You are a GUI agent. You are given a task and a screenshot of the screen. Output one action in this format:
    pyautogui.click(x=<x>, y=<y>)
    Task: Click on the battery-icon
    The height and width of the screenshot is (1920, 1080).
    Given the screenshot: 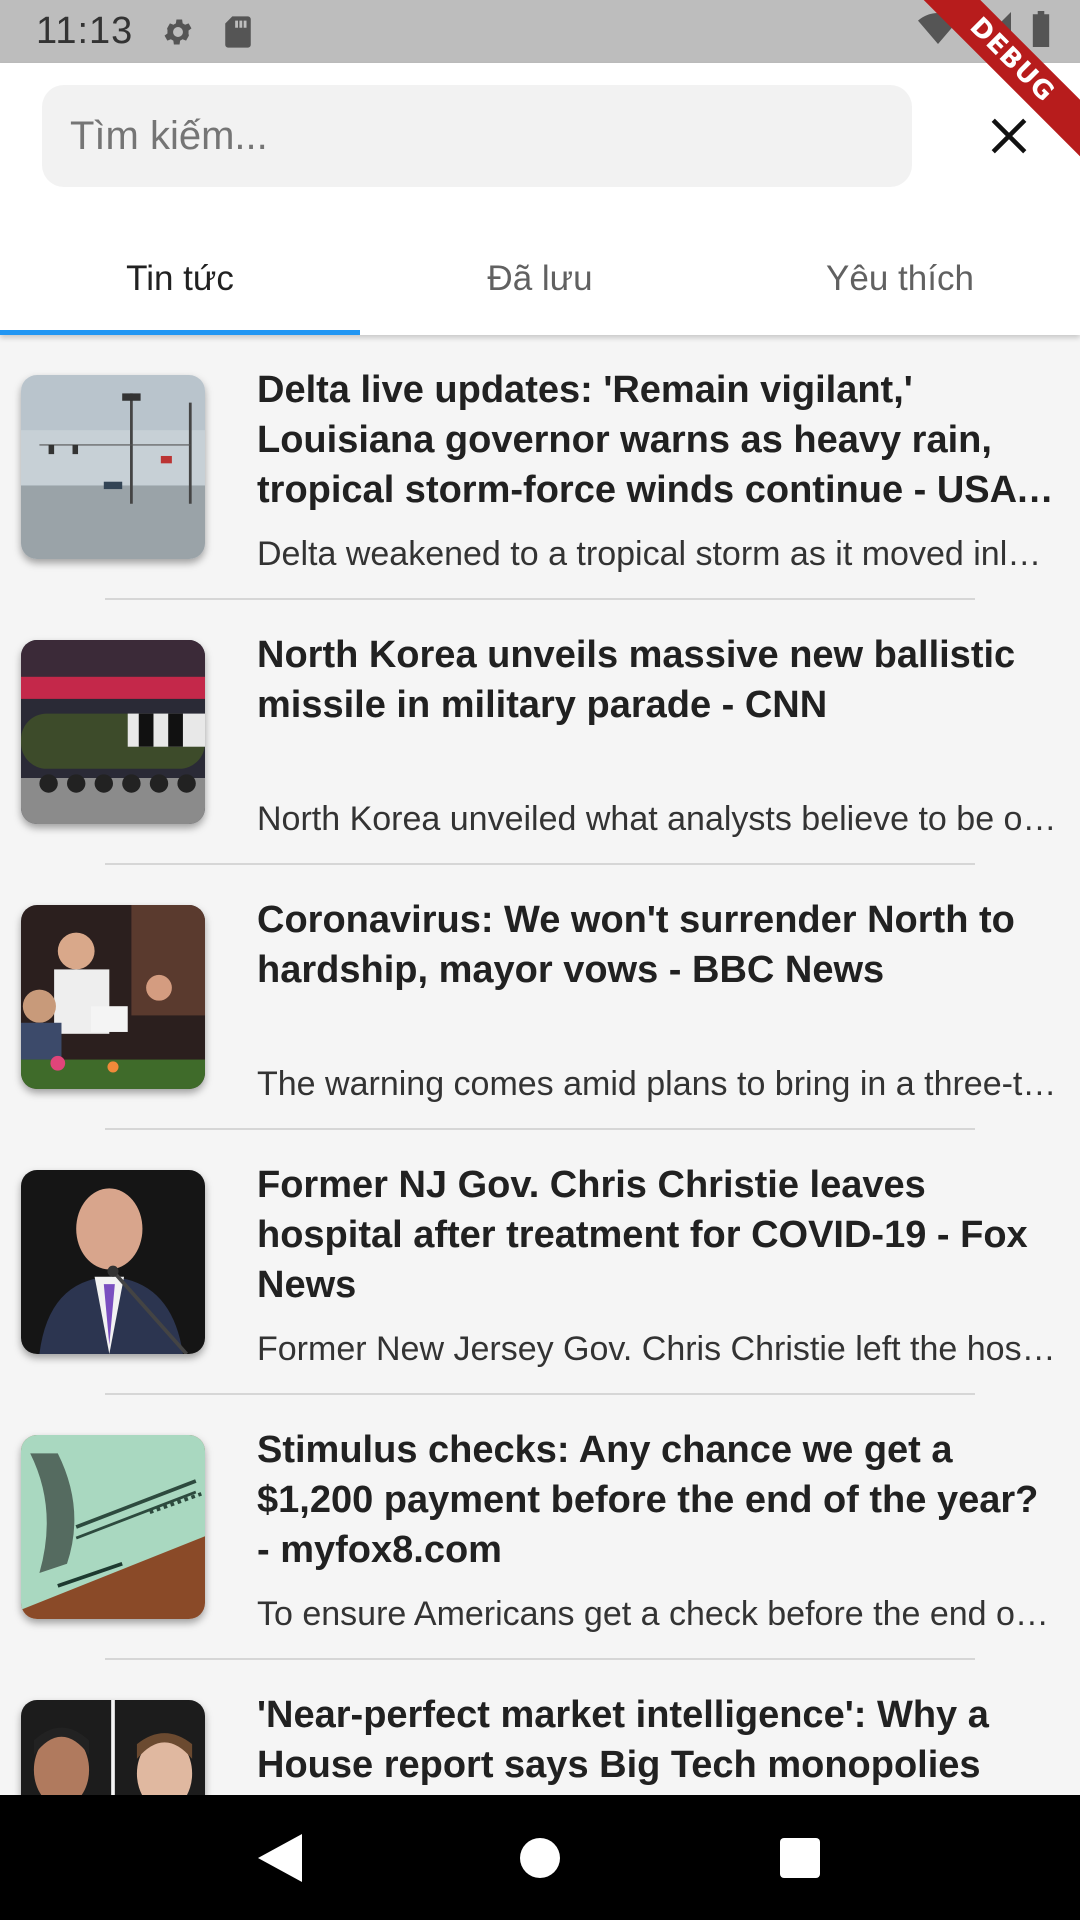 What is the action you would take?
    pyautogui.click(x=1041, y=31)
    